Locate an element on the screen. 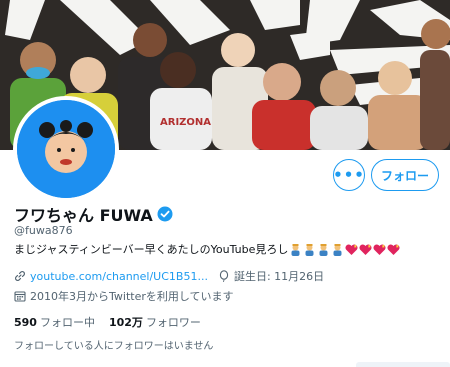 This screenshot has height=367, width=450. joined-text: 2010年3月からTwitterを利用しています is located at coordinates (132, 296).